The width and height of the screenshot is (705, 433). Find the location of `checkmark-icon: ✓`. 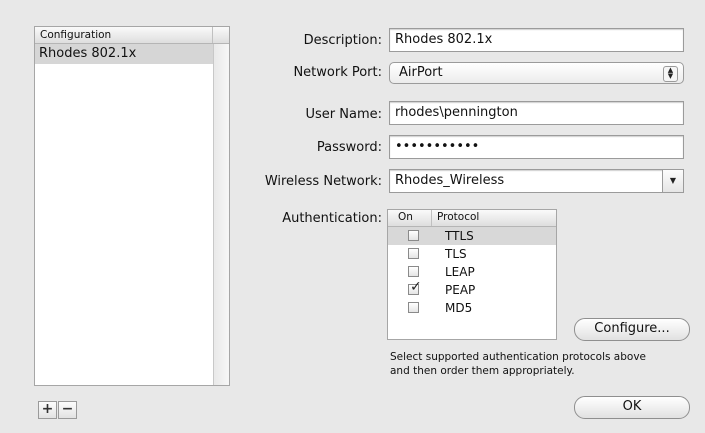

checkmark-icon: ✓ is located at coordinates (416, 287).